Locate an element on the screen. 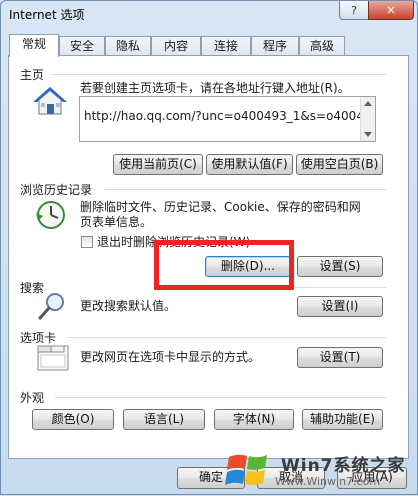 This screenshot has height=496, width=418. house-icon is located at coordinates (50, 101).